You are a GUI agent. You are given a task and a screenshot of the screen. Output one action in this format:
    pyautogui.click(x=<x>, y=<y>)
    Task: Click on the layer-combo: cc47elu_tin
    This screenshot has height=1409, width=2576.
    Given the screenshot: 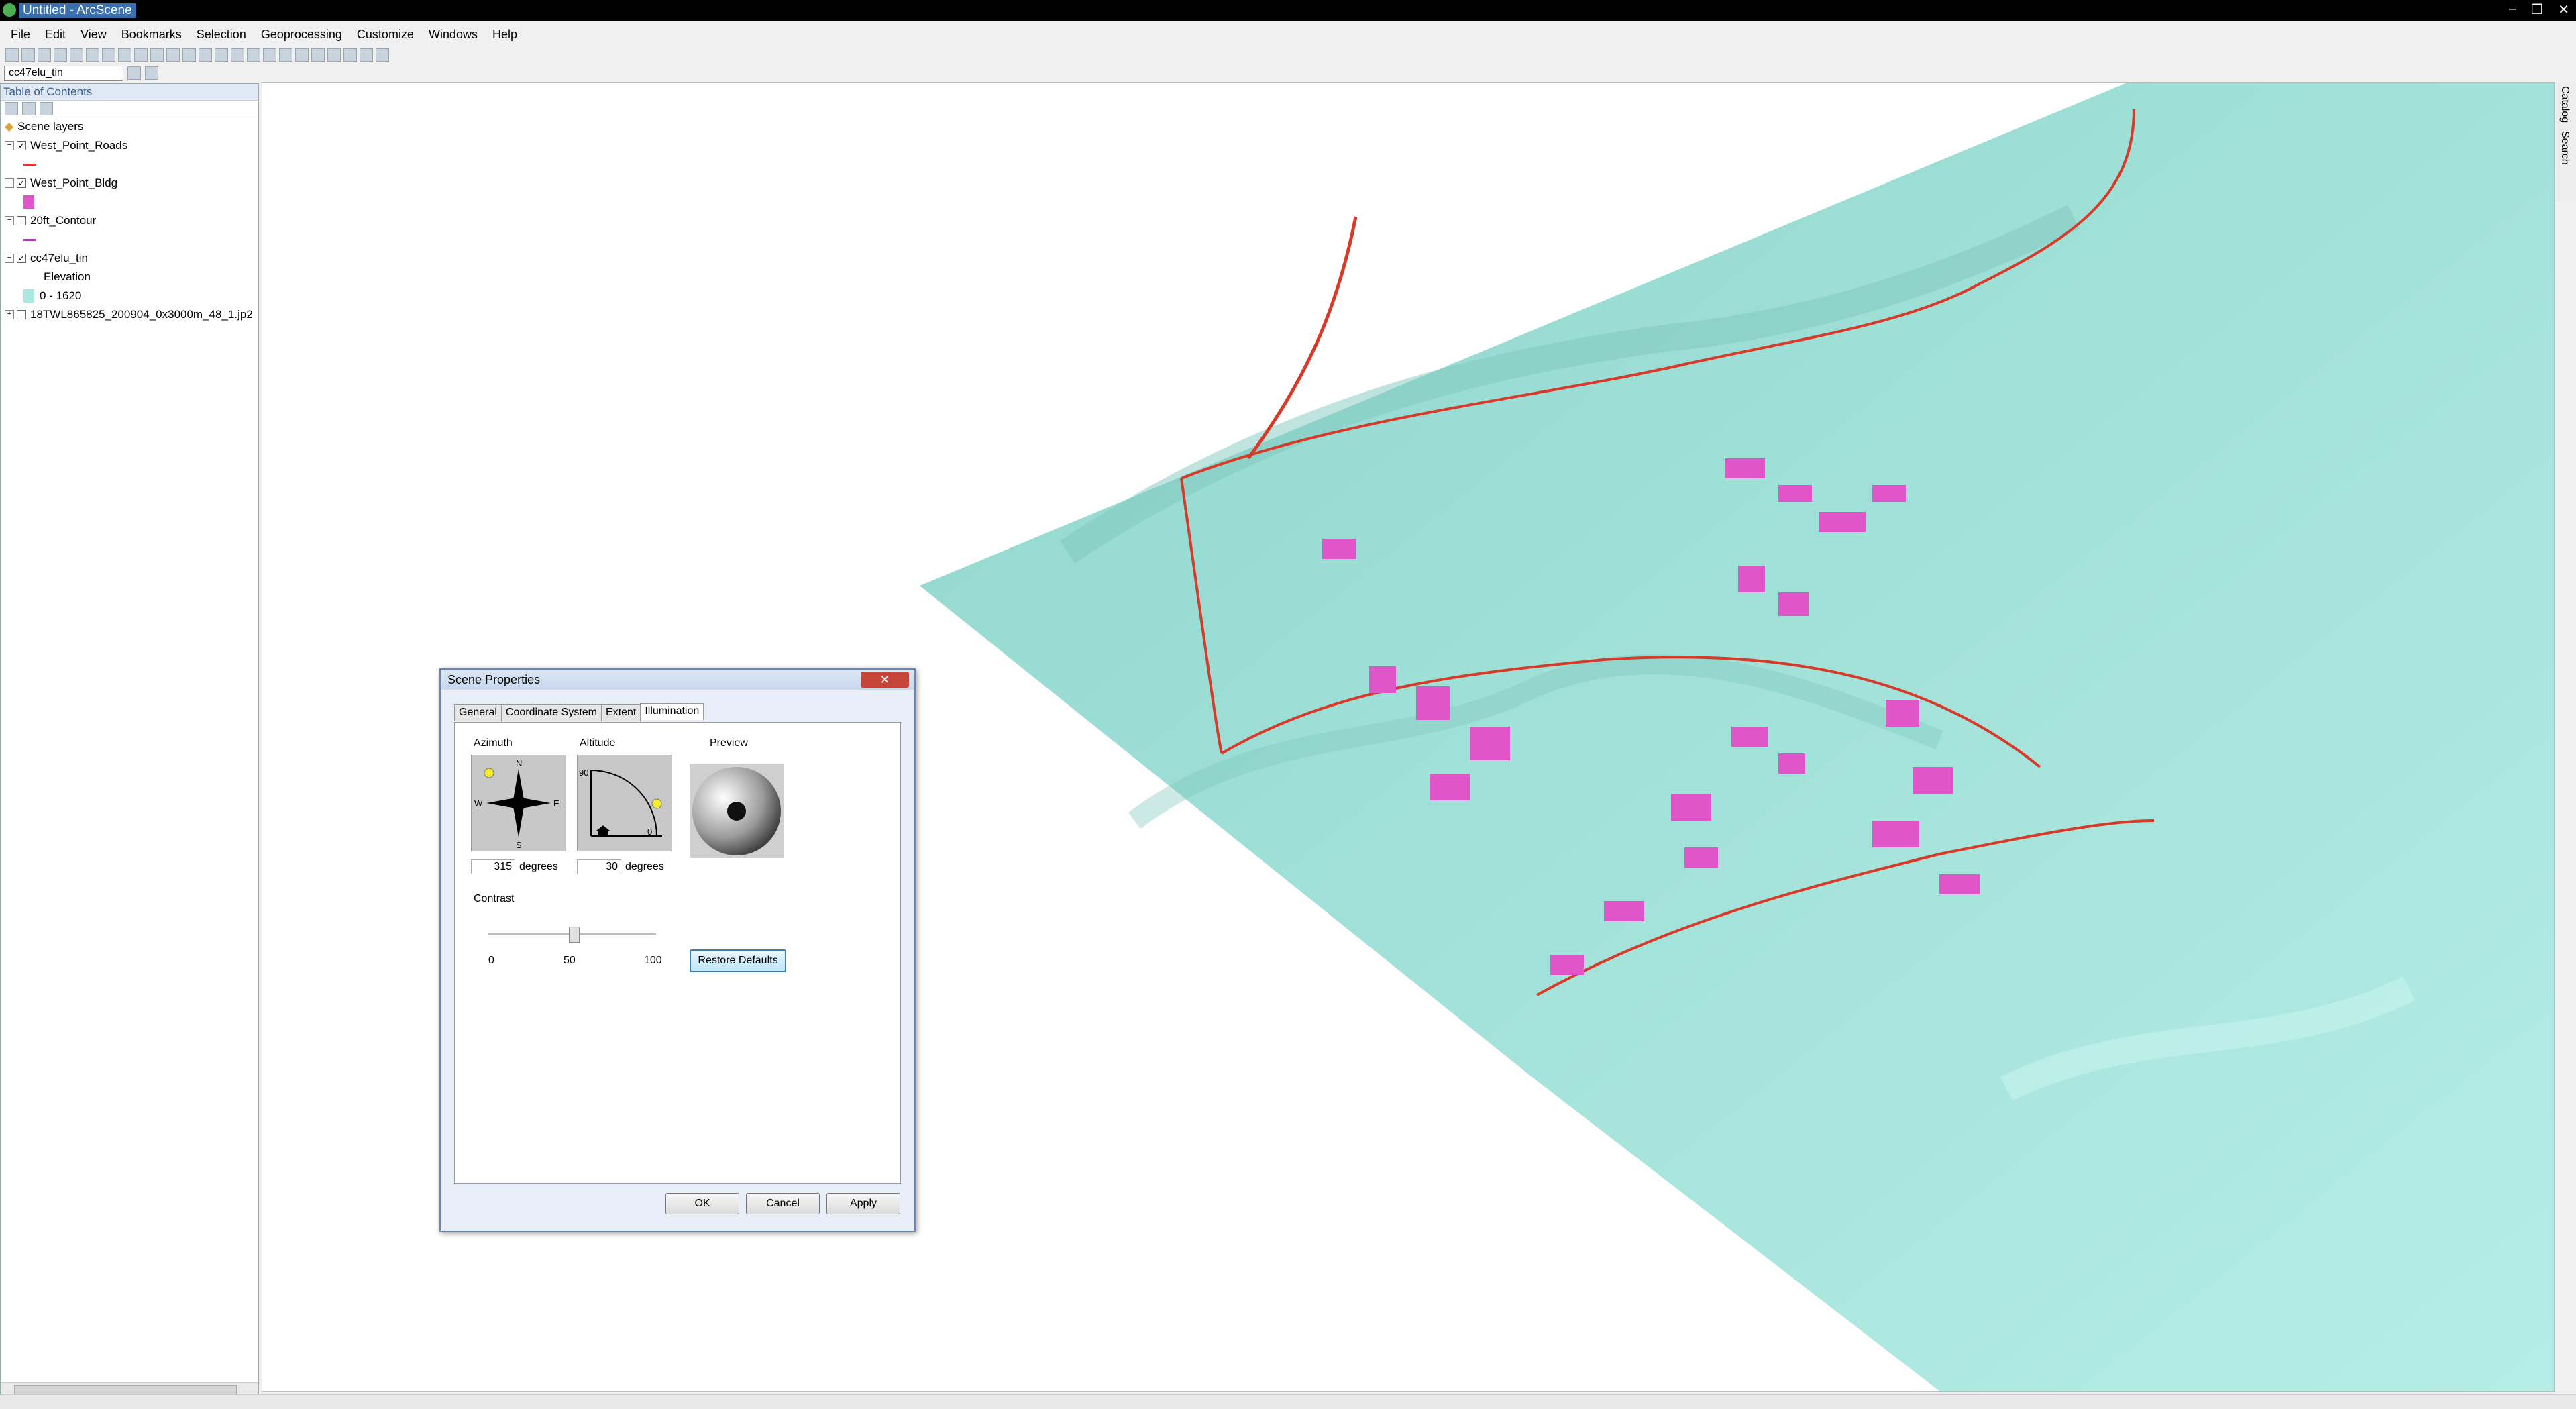 What is the action you would take?
    pyautogui.click(x=63, y=73)
    